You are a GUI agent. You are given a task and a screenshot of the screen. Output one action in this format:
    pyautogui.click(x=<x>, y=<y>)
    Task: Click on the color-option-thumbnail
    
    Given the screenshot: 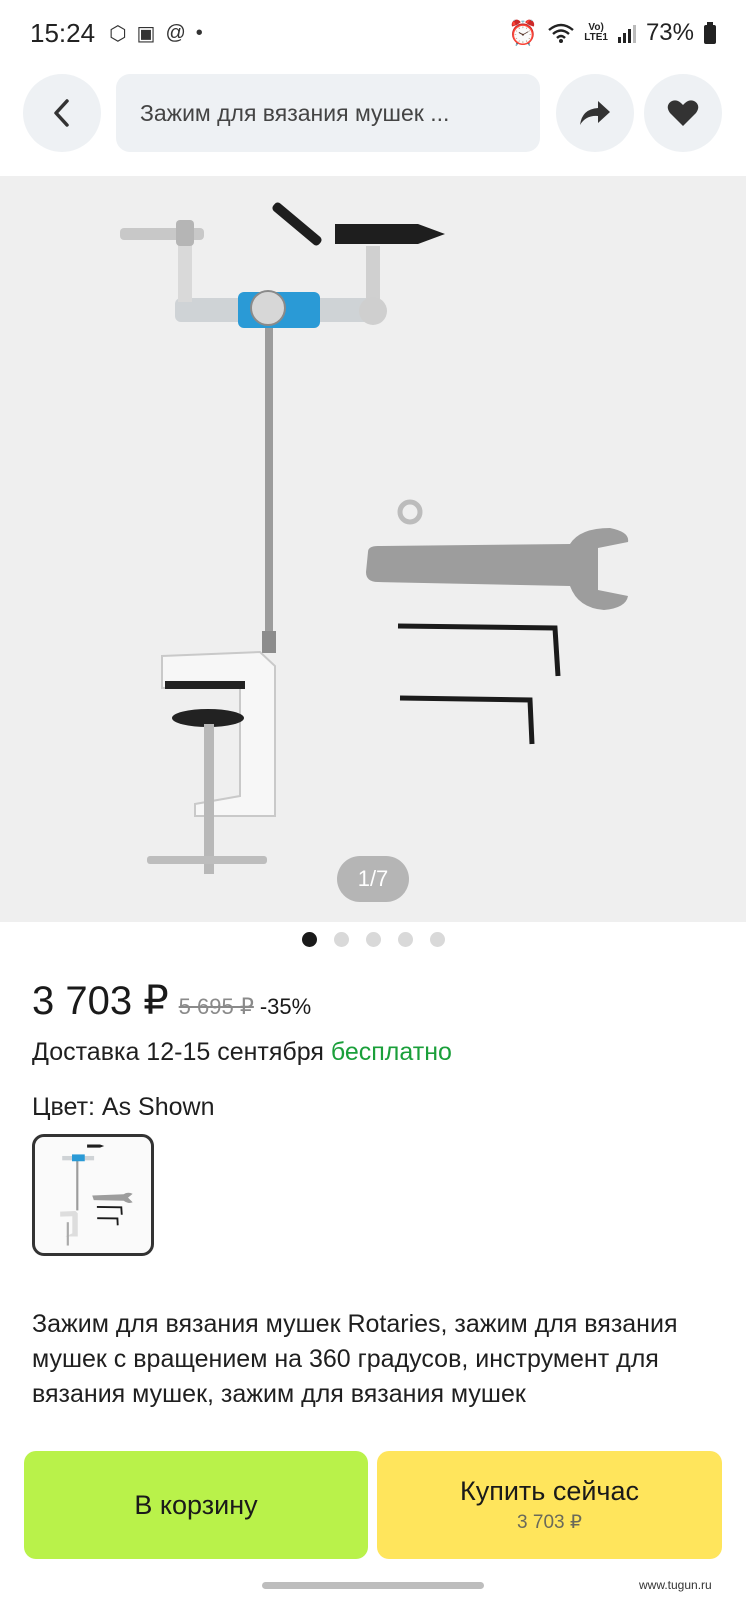 What is the action you would take?
    pyautogui.click(x=93, y=1195)
    